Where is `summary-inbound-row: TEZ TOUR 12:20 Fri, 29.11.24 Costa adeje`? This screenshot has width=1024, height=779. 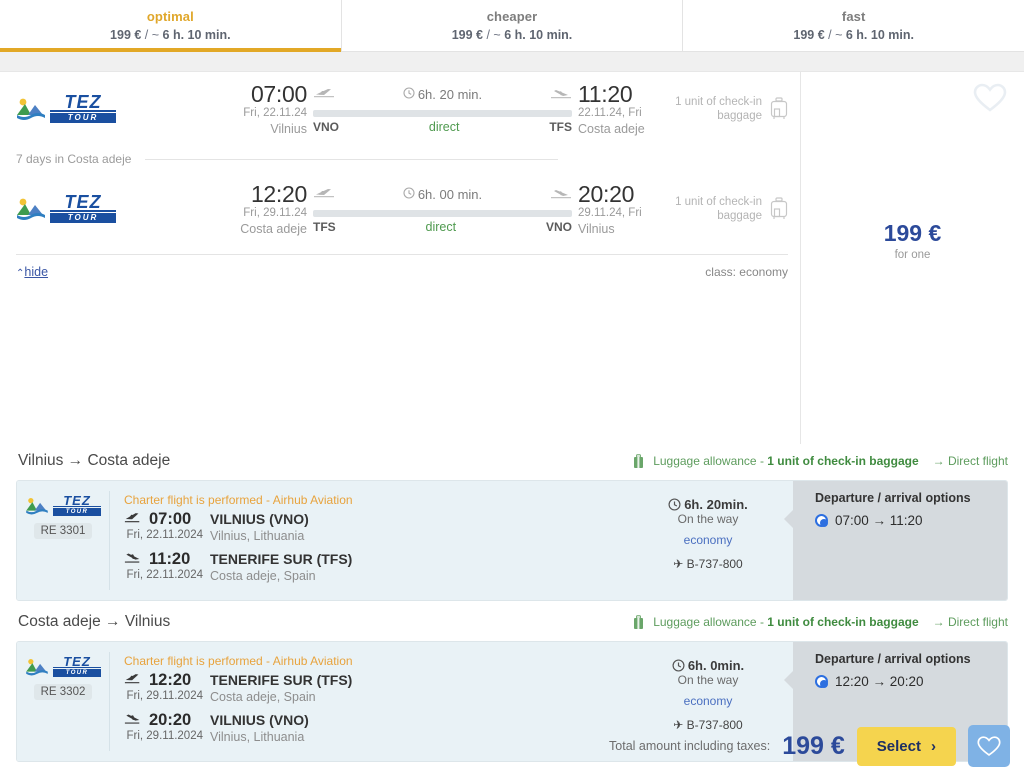 summary-inbound-row: TEZ TOUR 12:20 Fri, 29.11.24 Costa adeje is located at coordinates (400, 209).